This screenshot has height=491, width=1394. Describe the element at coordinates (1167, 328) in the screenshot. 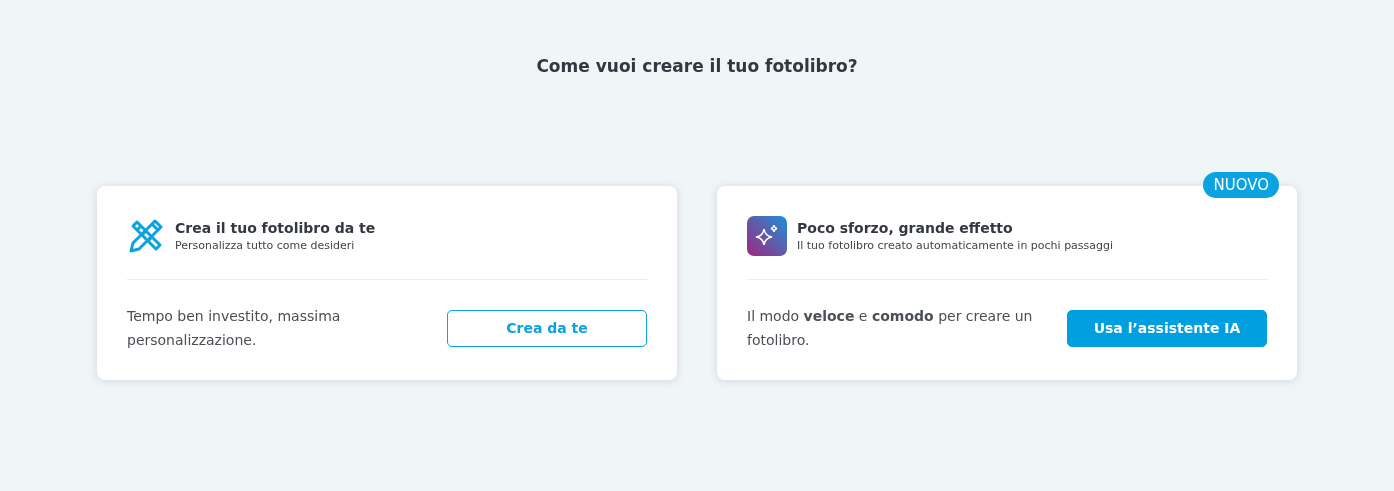

I see `action-button: Usa l’assistente IA` at that location.